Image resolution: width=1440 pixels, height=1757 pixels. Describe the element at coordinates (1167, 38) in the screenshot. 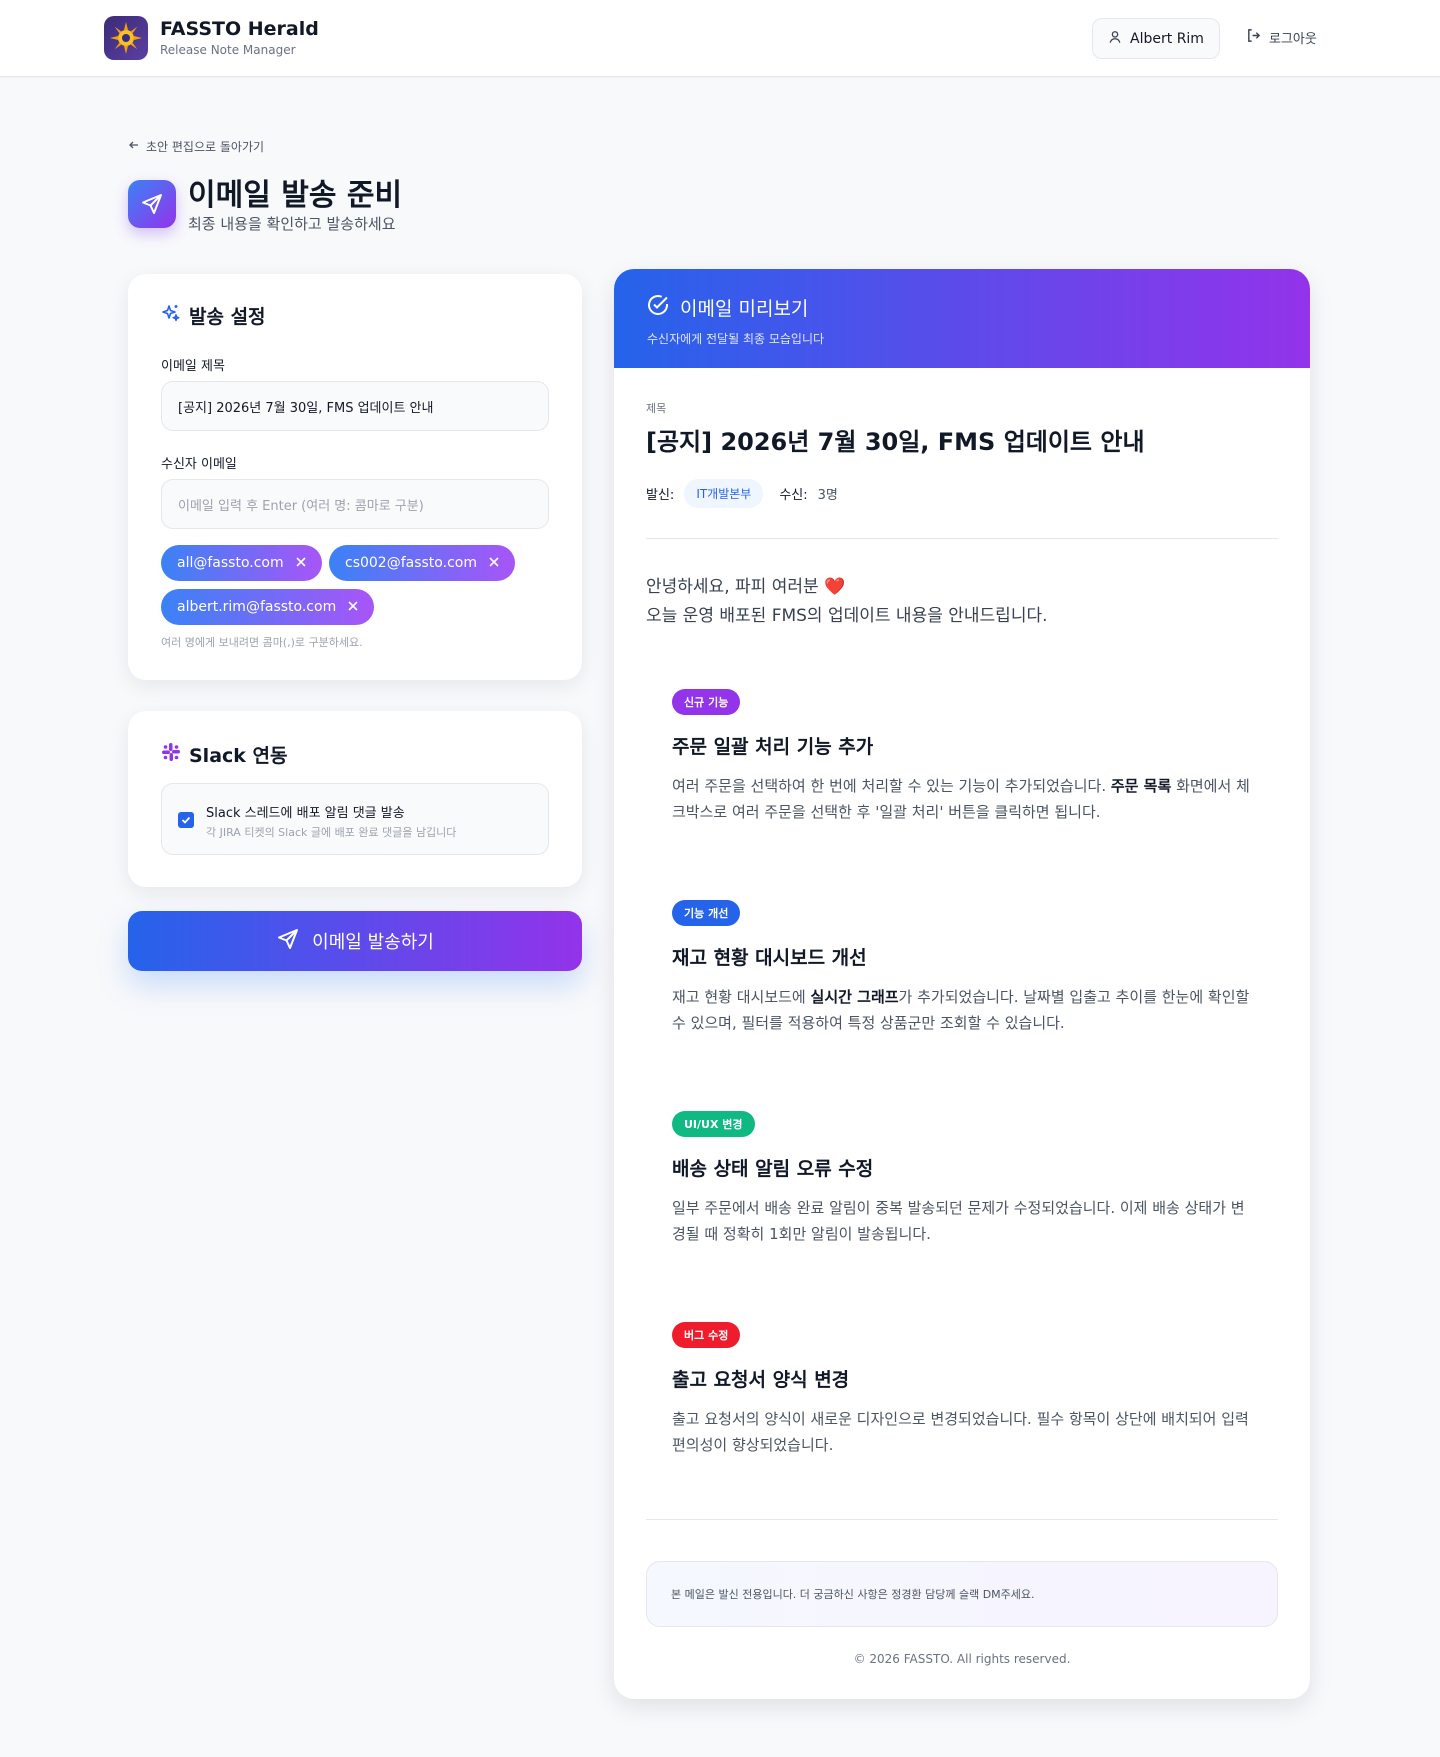

I see `user-name: Albert Rim` at that location.